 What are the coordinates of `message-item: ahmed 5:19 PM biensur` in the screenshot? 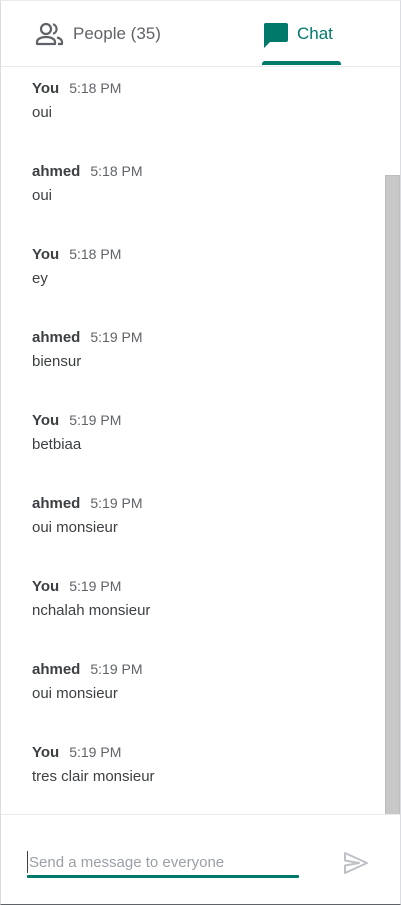 It's located at (87, 349).